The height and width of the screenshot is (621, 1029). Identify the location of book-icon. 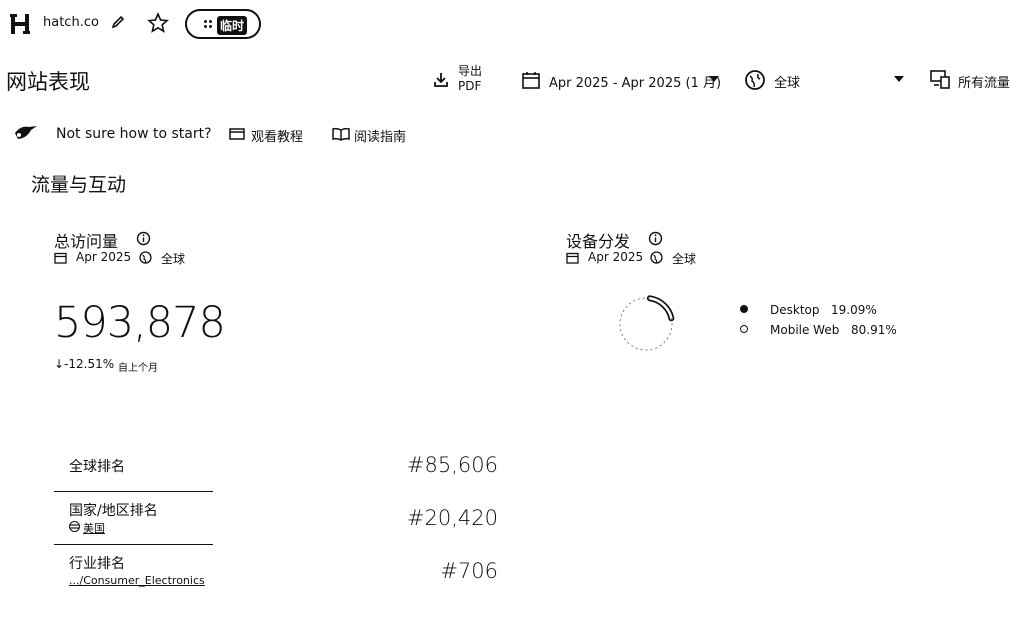
(341, 134).